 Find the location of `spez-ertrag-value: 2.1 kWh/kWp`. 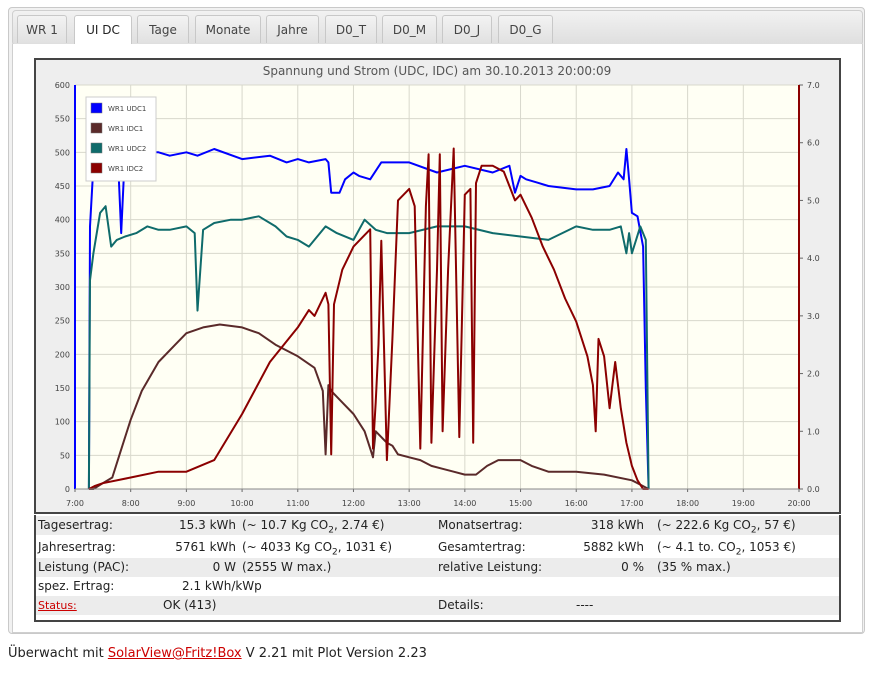

spez-ertrag-value: 2.1 kWh/kWp is located at coordinates (222, 586).